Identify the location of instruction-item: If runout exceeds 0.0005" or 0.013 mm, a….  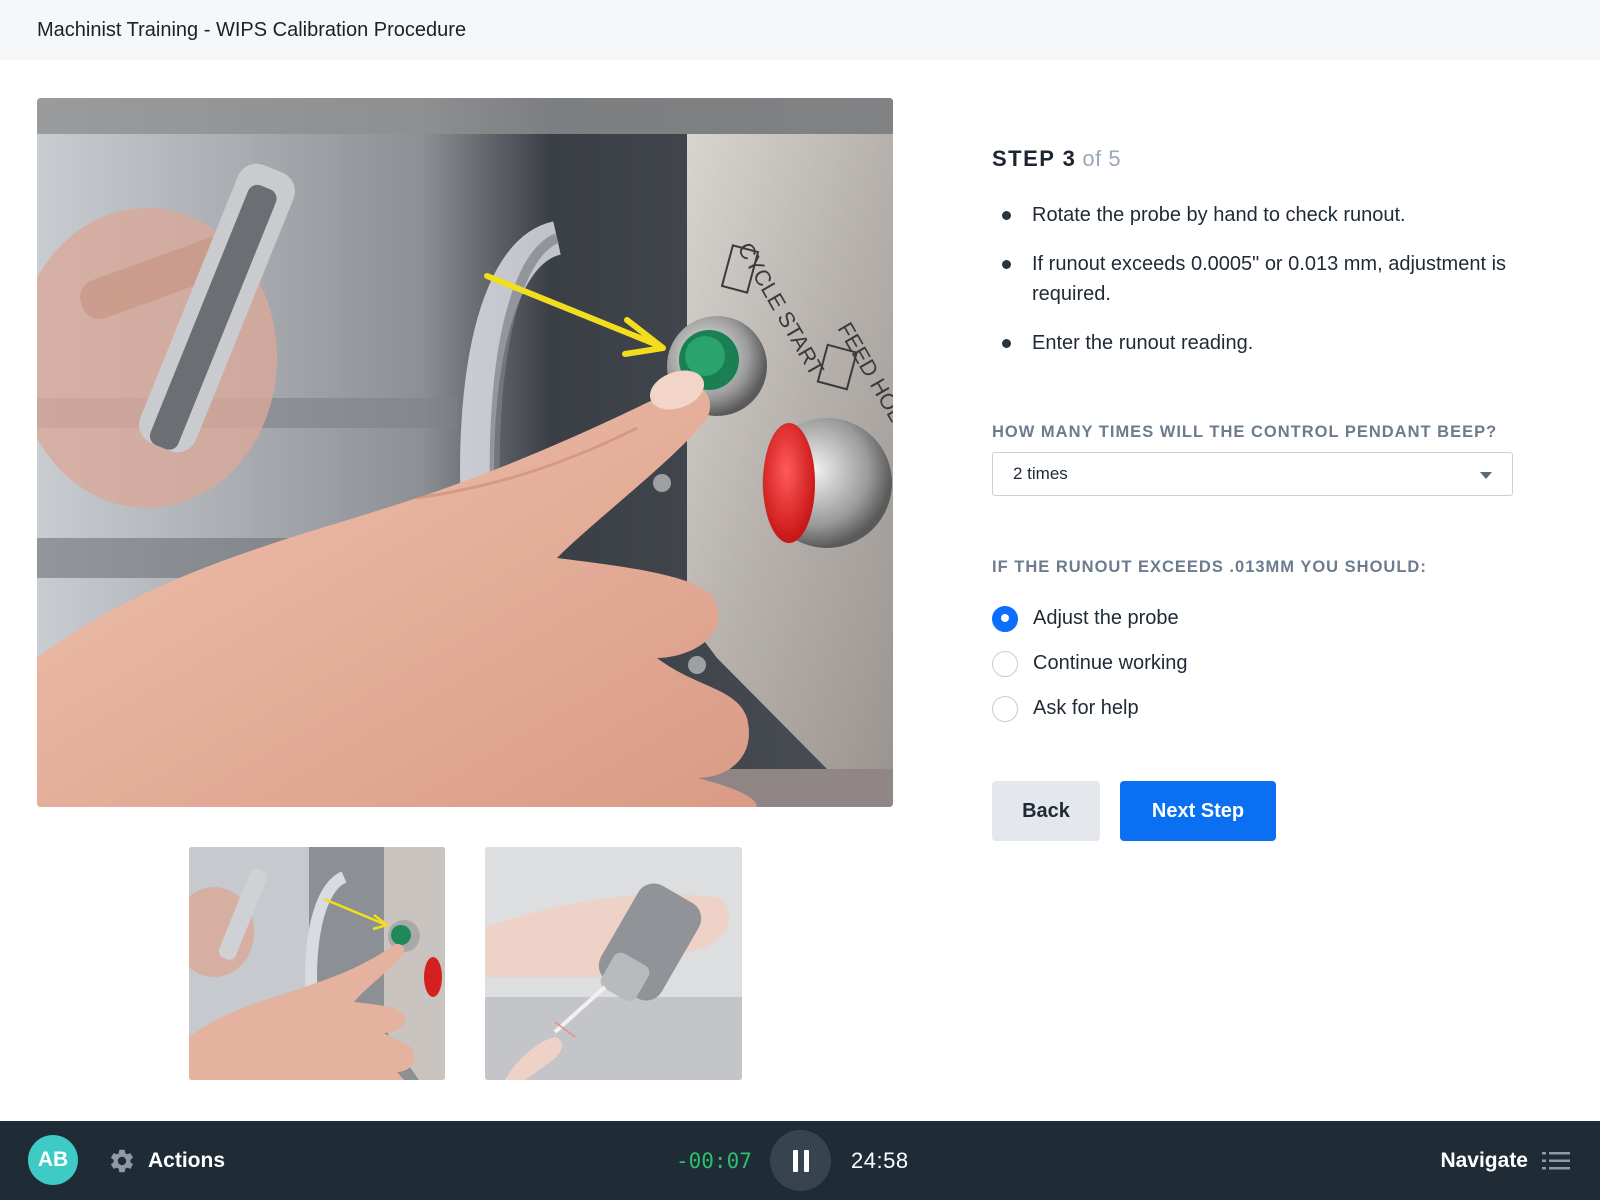
(1282, 279).